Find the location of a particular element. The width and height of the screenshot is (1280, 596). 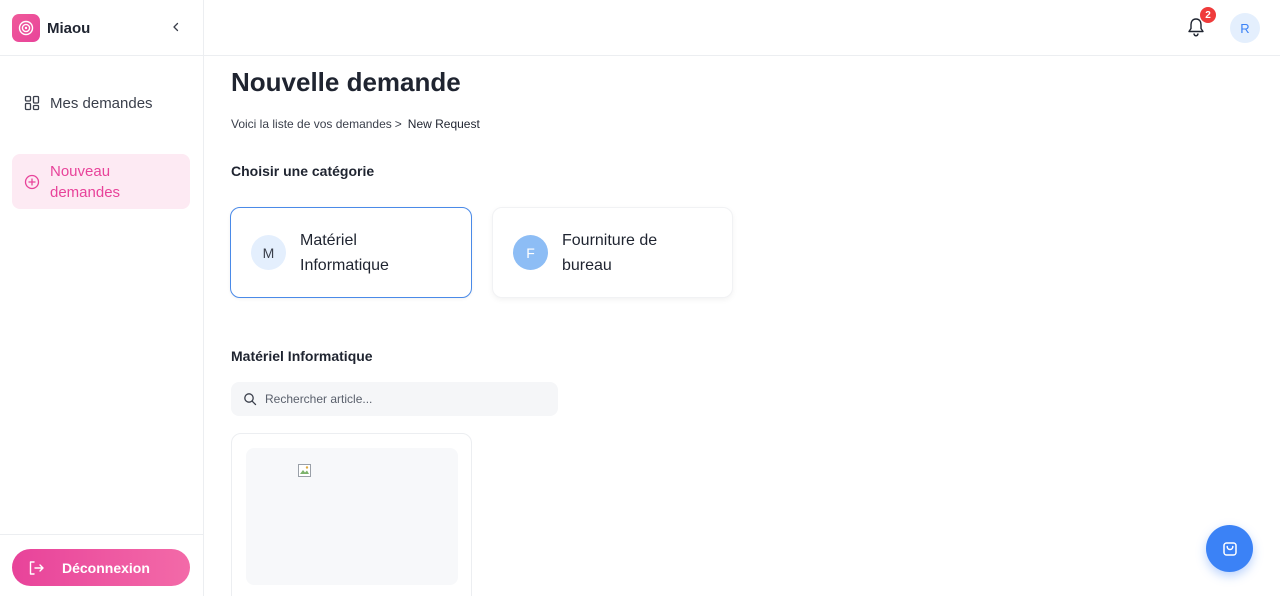

sidebar-item-nouveau-demandes: Nouveau demandes is located at coordinates (101, 181).